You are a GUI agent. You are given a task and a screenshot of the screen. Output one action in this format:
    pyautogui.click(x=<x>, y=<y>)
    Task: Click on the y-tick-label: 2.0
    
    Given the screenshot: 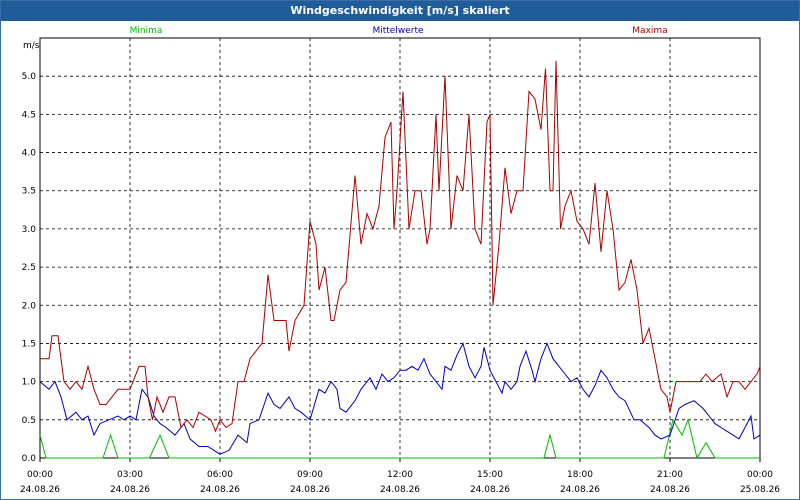 What is the action you would take?
    pyautogui.click(x=29, y=306)
    